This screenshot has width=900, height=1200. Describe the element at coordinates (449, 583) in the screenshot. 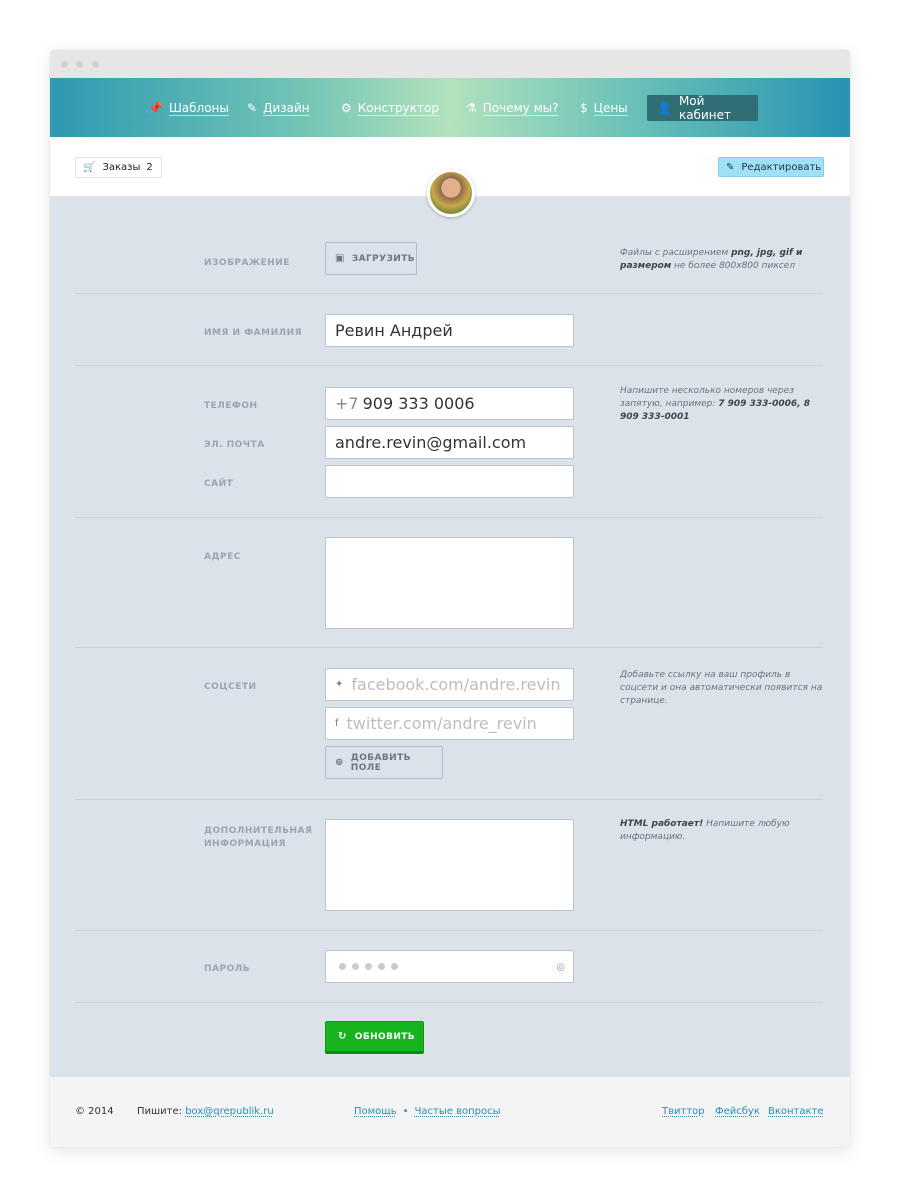

I see `address-textarea` at that location.